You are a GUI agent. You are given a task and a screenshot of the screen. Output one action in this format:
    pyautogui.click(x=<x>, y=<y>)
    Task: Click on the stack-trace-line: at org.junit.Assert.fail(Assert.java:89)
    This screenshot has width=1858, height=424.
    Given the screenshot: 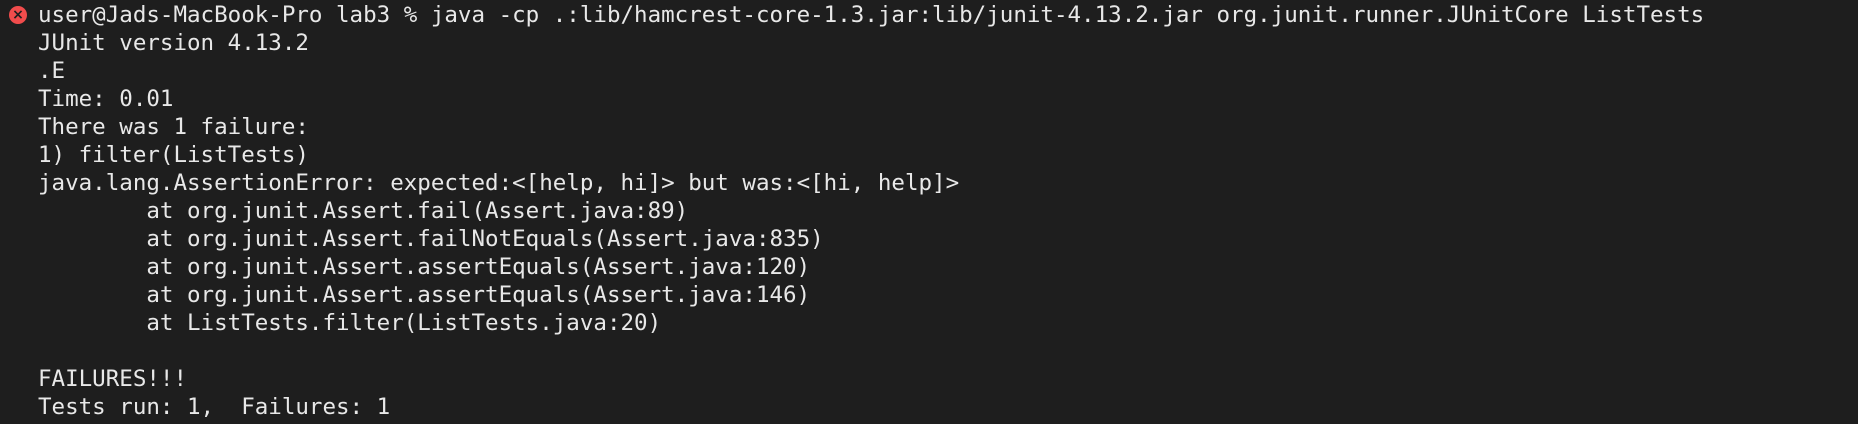 What is the action you would take?
    pyautogui.click(x=363, y=211)
    